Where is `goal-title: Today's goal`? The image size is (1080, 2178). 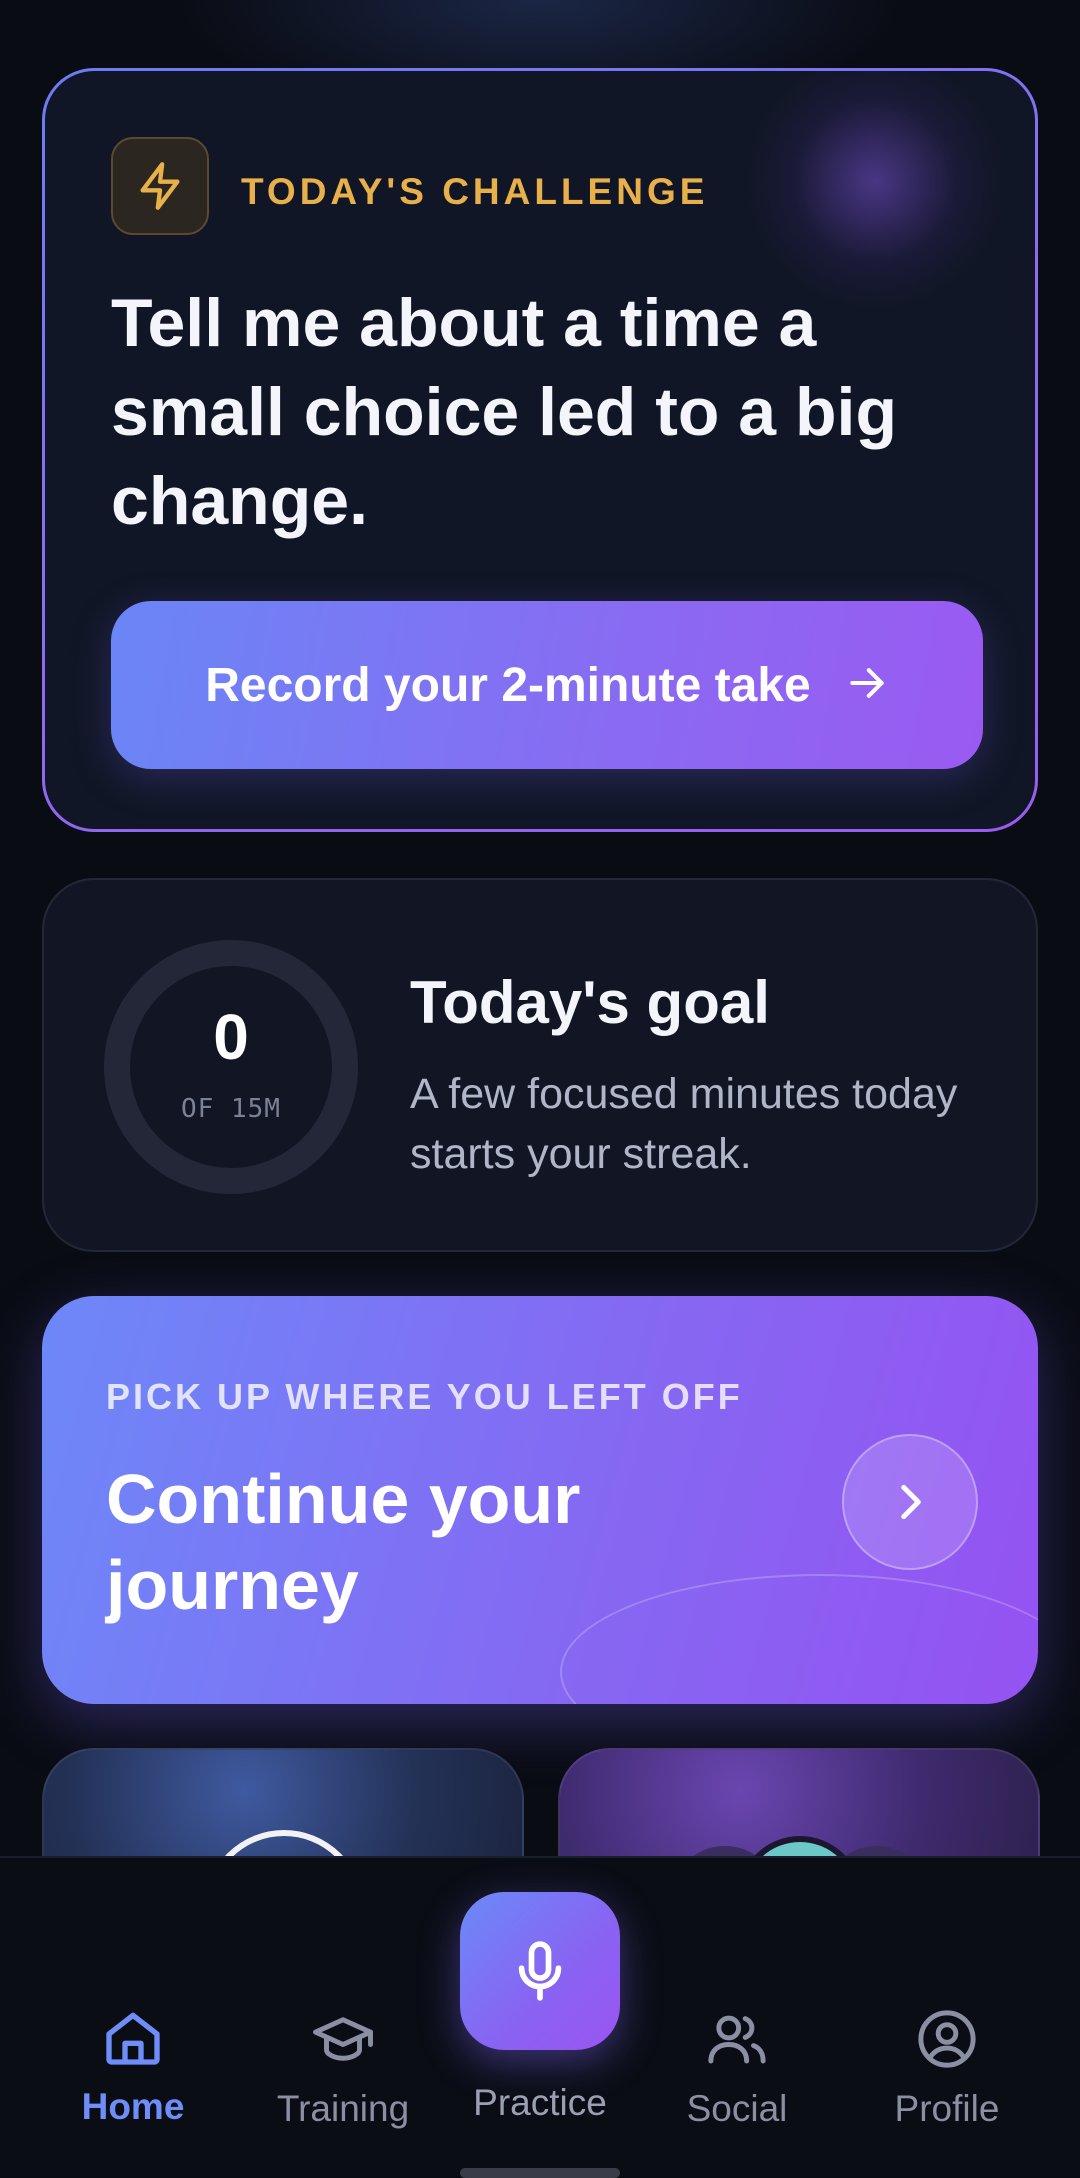 goal-title: Today's goal is located at coordinates (590, 1002).